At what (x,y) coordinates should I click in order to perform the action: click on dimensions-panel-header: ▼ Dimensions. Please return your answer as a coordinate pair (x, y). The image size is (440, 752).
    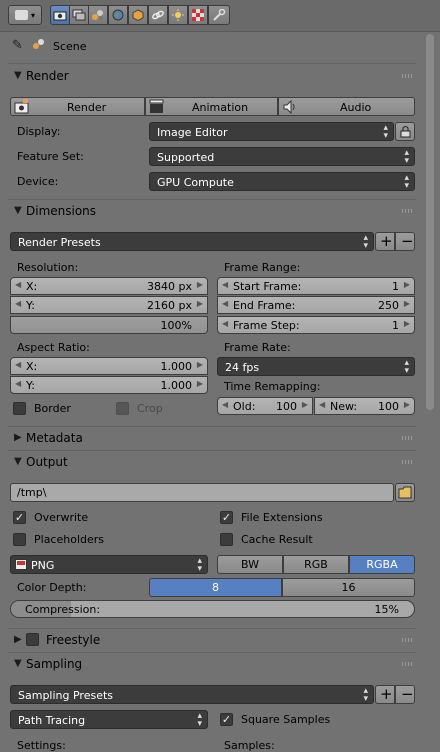
    Looking at the image, I should click on (212, 211).